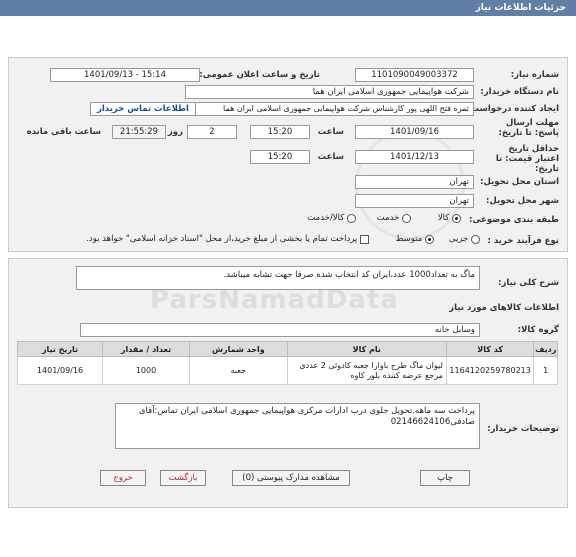 The width and height of the screenshot is (576, 557). What do you see at coordinates (183, 478) in the screenshot?
I see `back-button: بازگشت` at bounding box center [183, 478].